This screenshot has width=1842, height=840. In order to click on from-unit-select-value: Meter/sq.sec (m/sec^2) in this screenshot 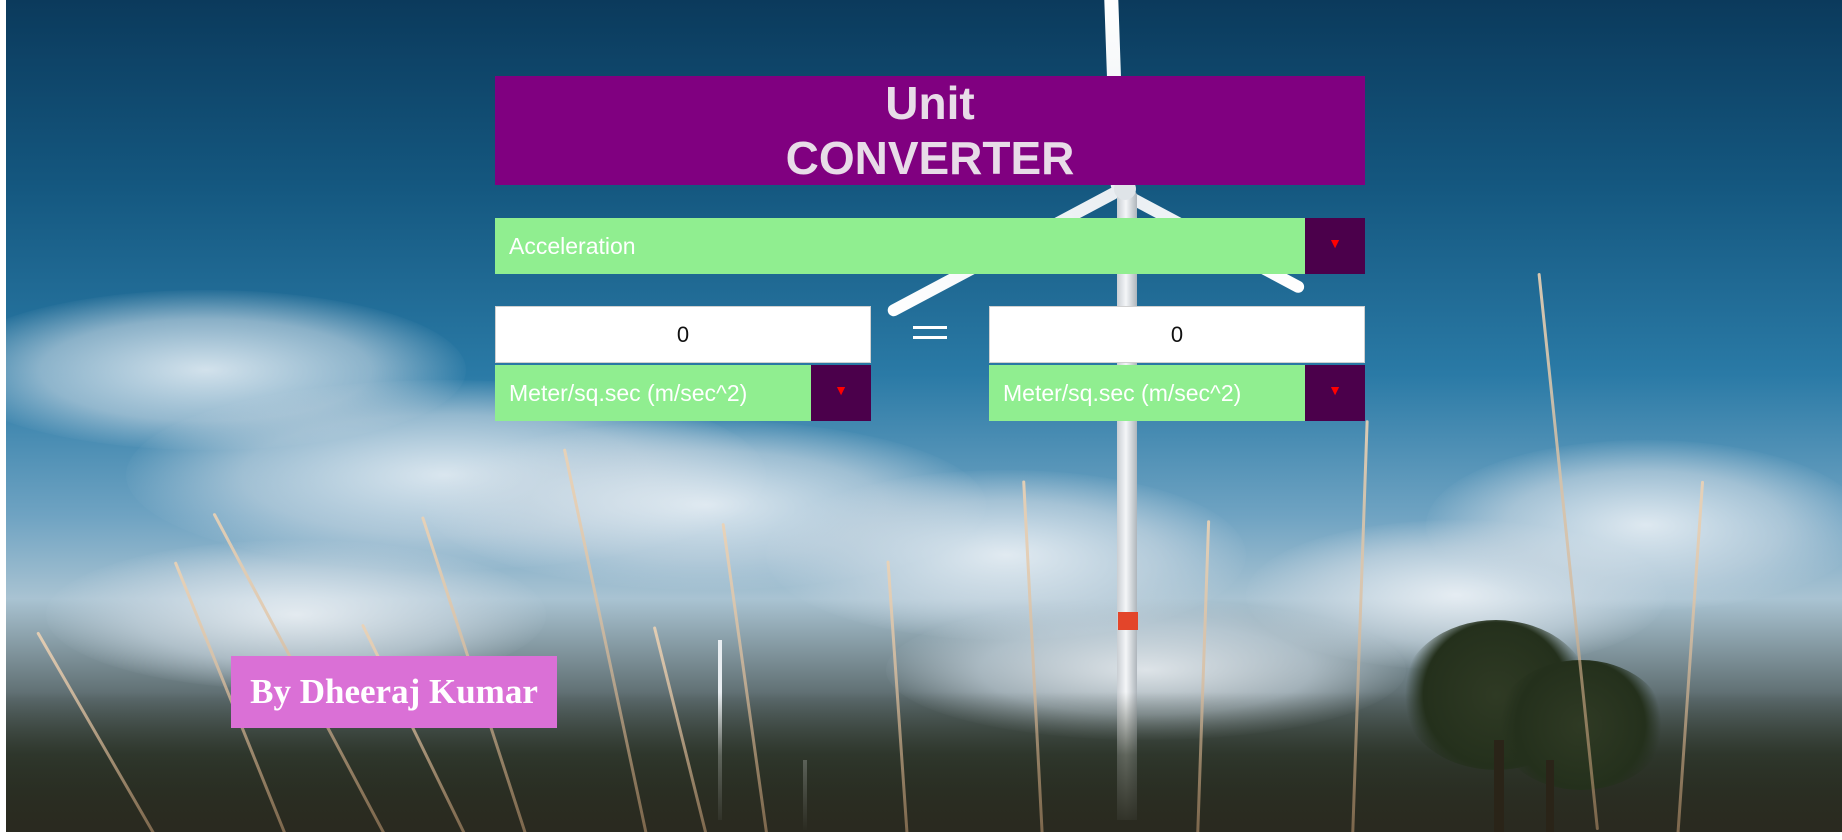, I will do `click(628, 393)`.